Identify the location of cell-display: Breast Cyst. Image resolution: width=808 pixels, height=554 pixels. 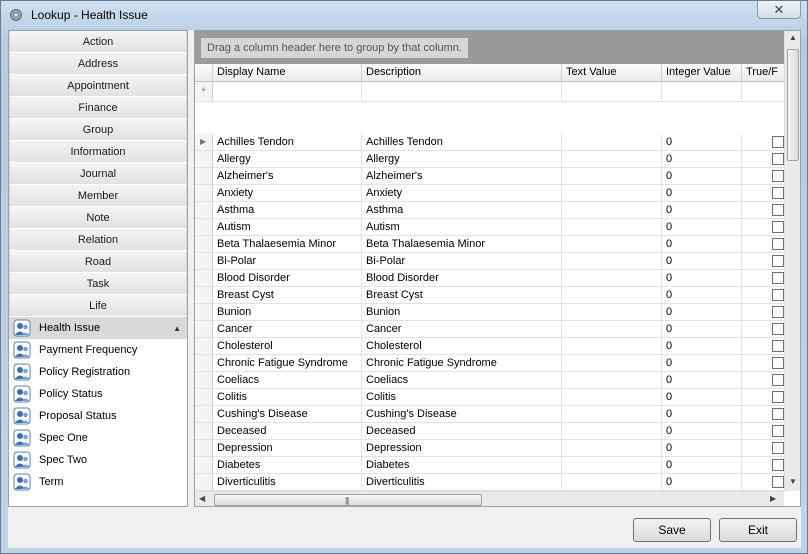
(287, 295).